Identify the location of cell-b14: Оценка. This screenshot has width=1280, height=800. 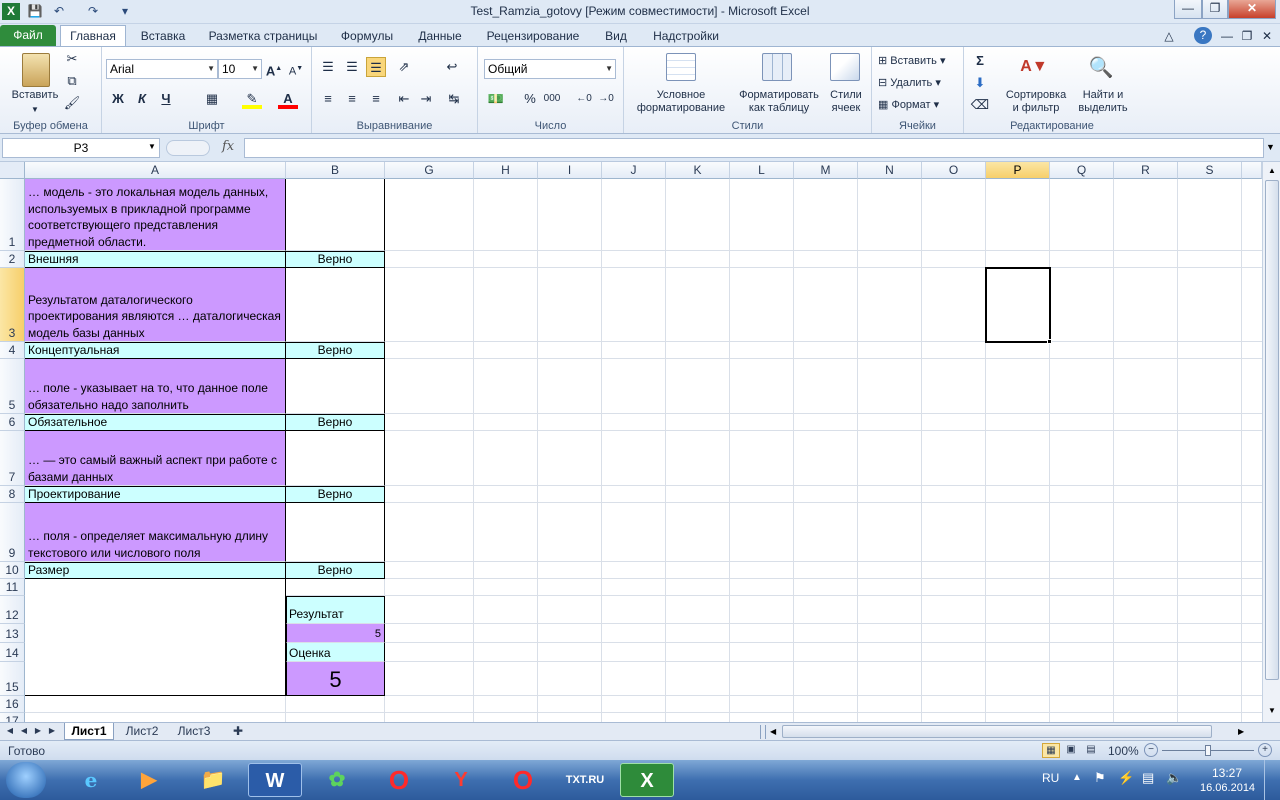
(335, 652).